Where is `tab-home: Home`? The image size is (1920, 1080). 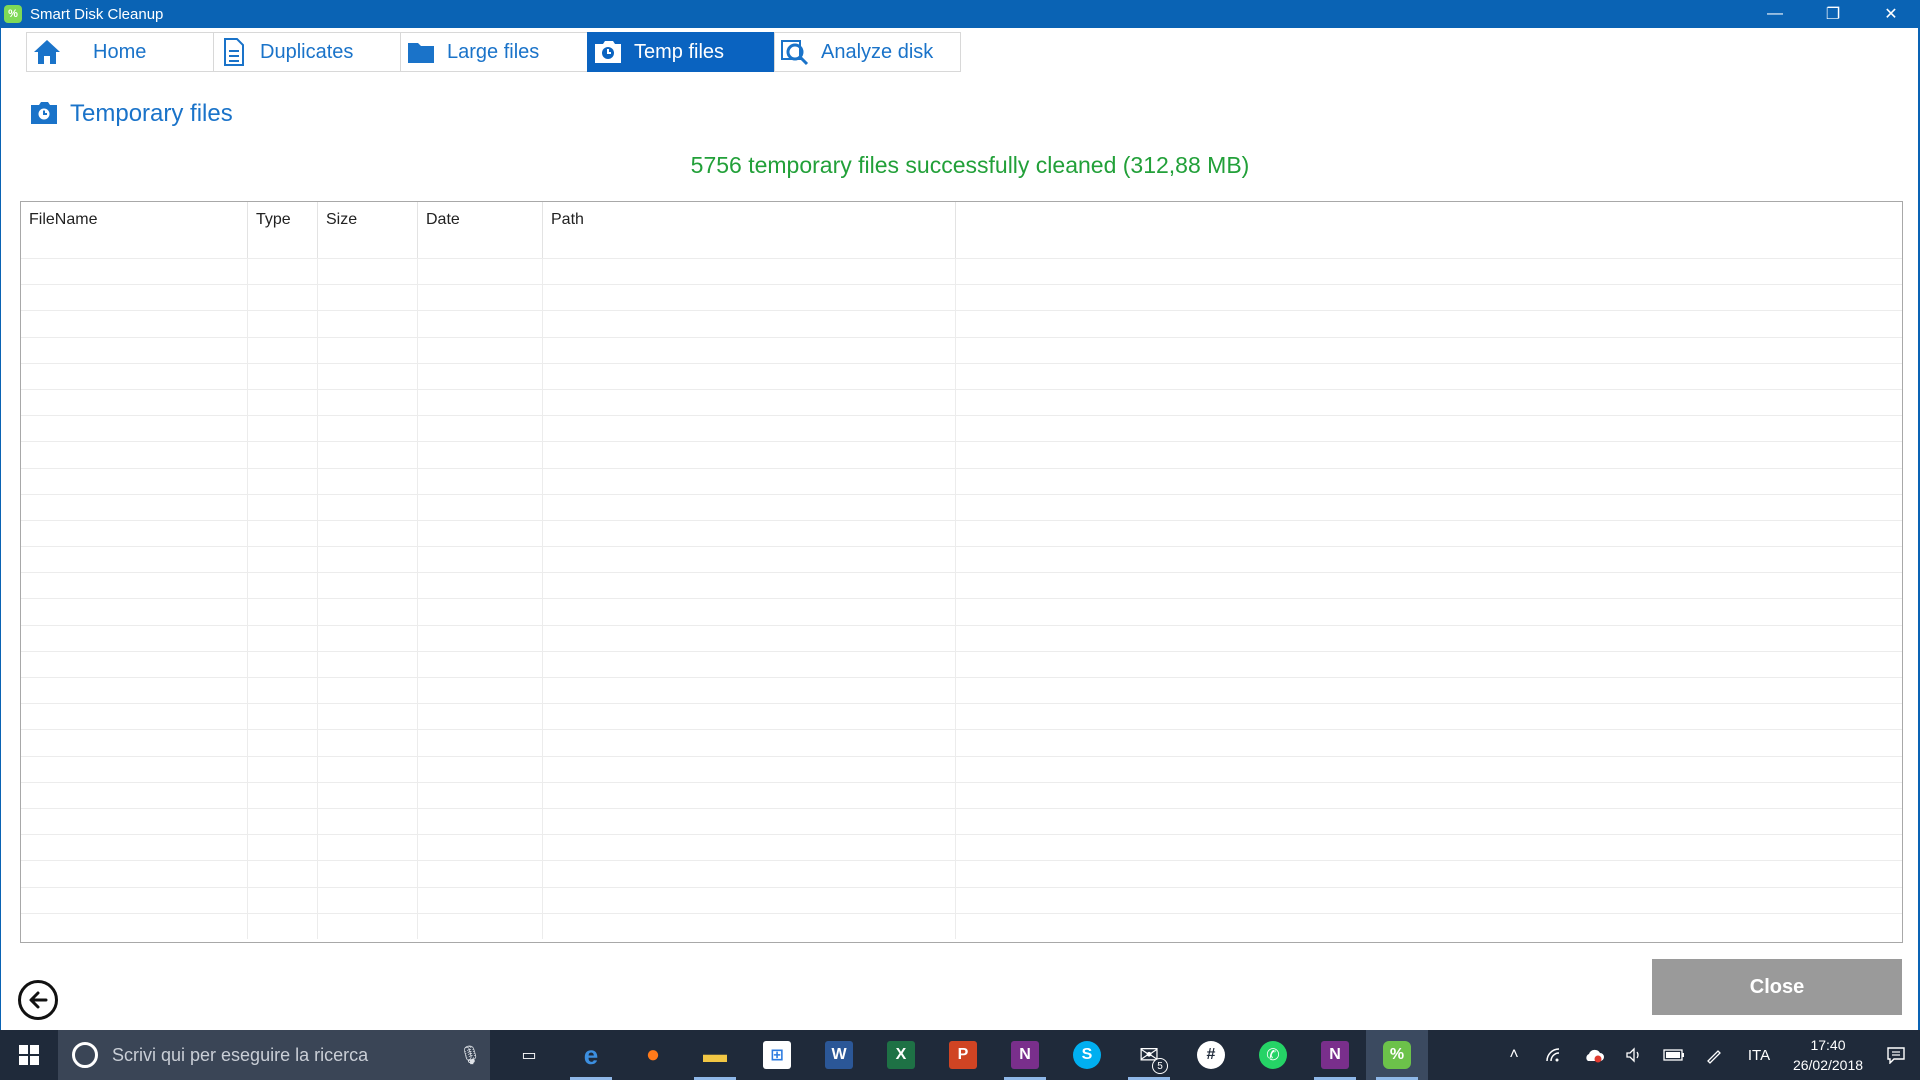 tab-home: Home is located at coordinates (119, 52).